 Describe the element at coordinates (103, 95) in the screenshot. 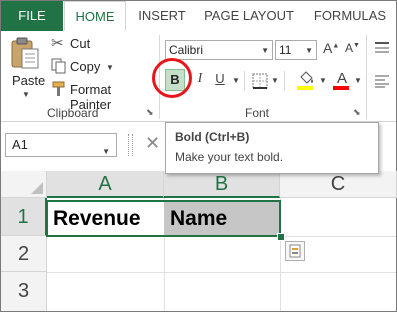

I see `format-painter-button: Format Painter` at that location.